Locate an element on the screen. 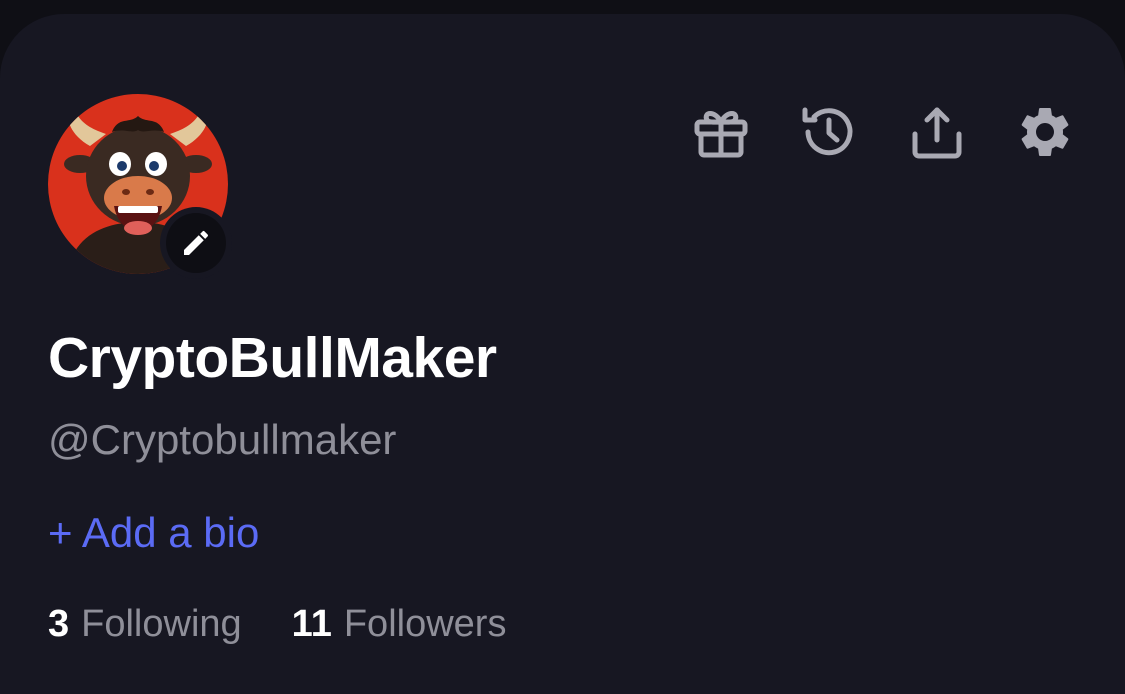  gift-button is located at coordinates (721, 132).